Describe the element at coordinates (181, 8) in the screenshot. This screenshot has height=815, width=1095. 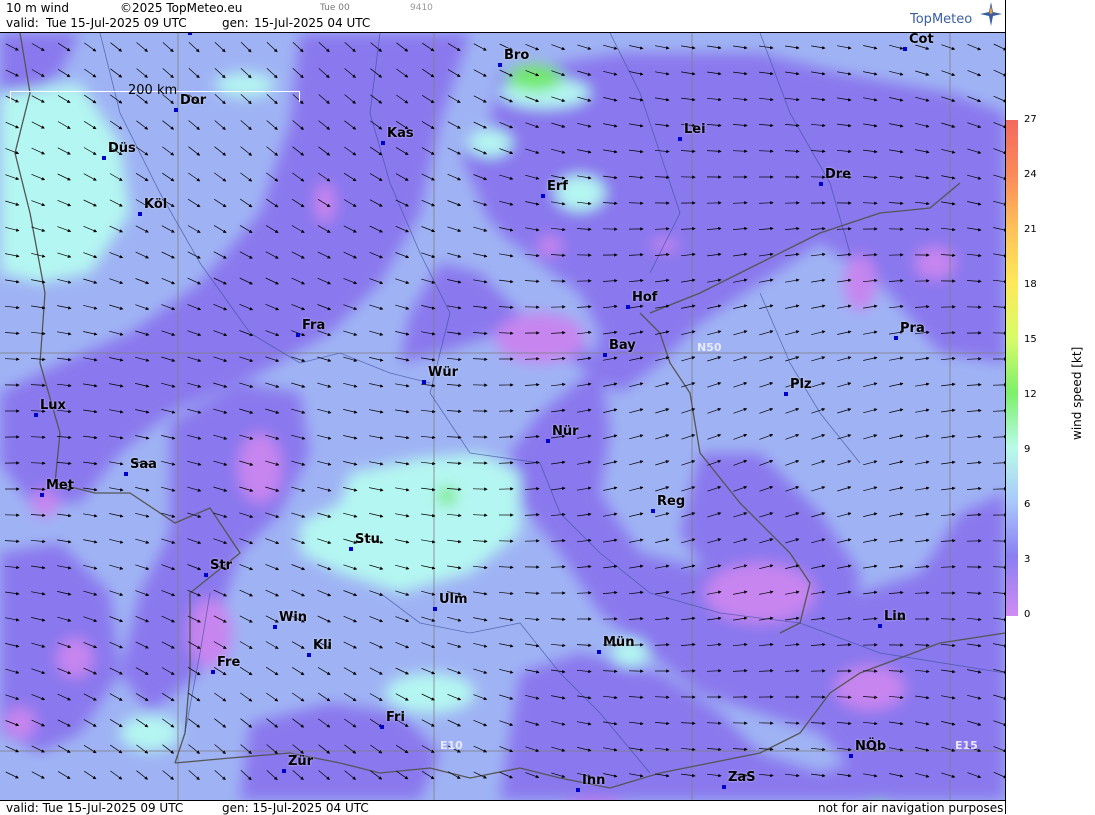
I see `copyright: ©2025 TopMeteo.eu` at that location.